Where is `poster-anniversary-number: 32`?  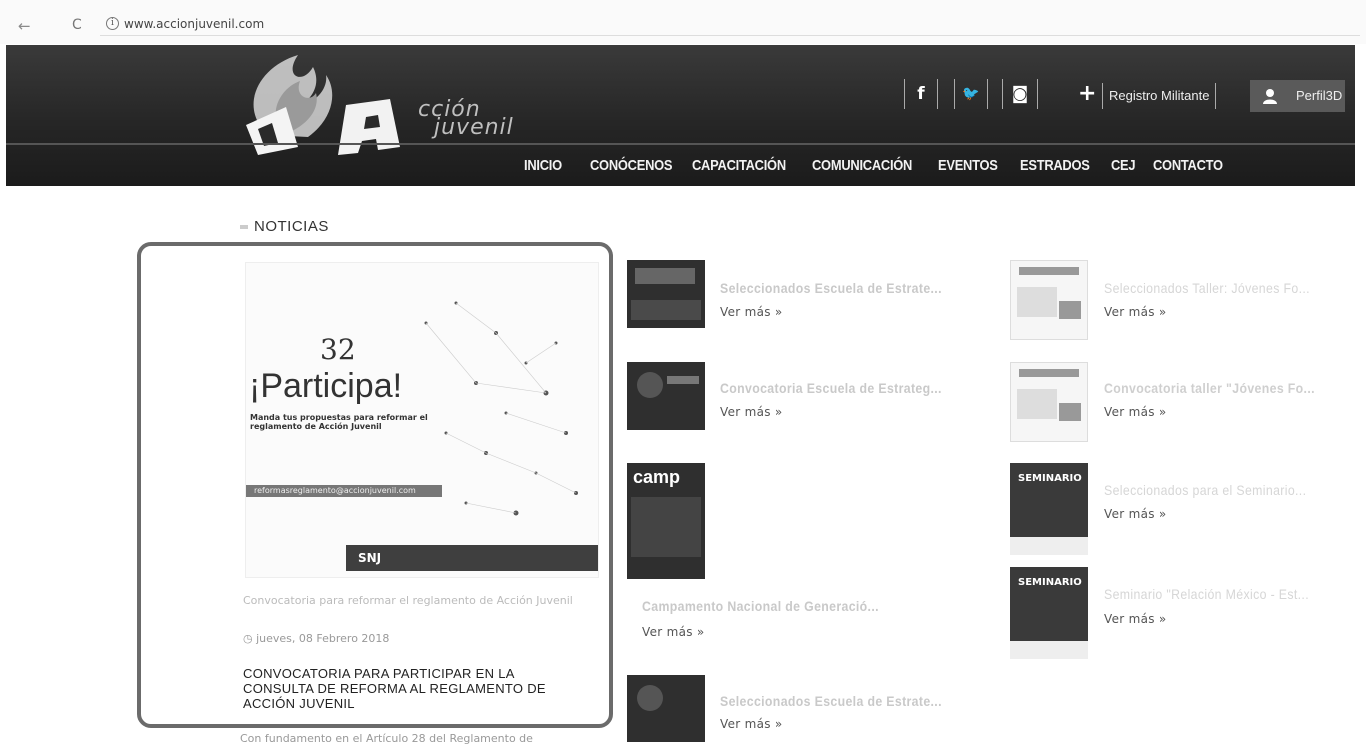
poster-anniversary-number: 32 is located at coordinates (338, 349).